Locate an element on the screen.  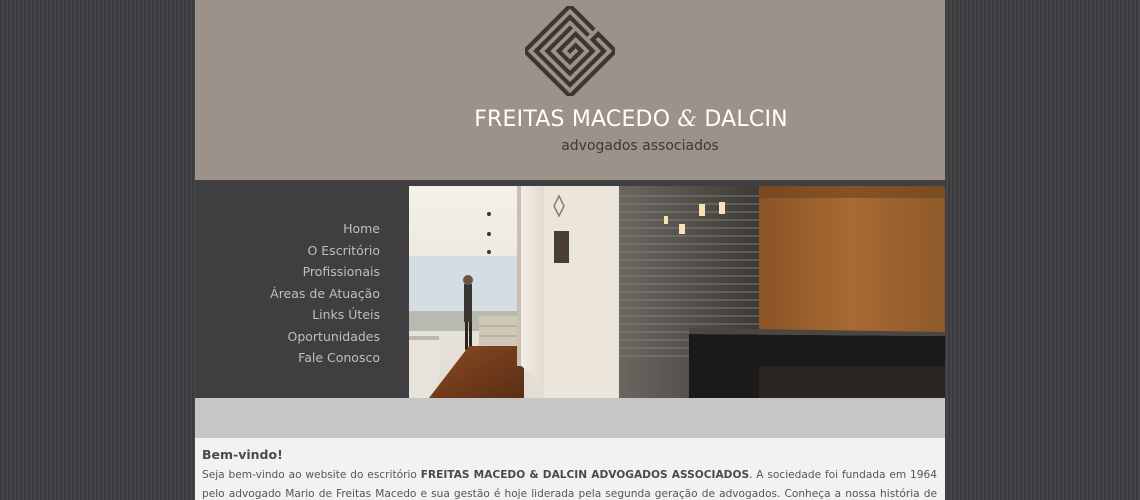
nav-item-o-escritorio: O Escritório is located at coordinates (287, 251).